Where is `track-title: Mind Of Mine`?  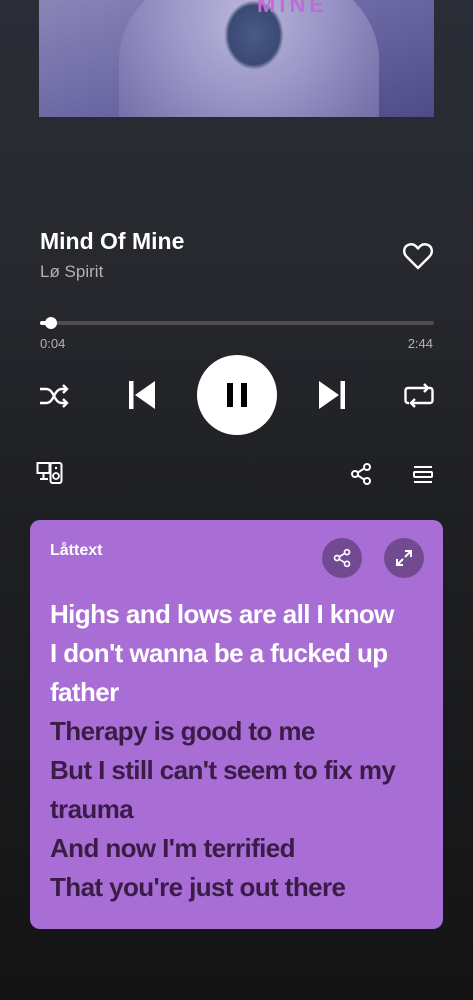 track-title: Mind Of Mine is located at coordinates (112, 241).